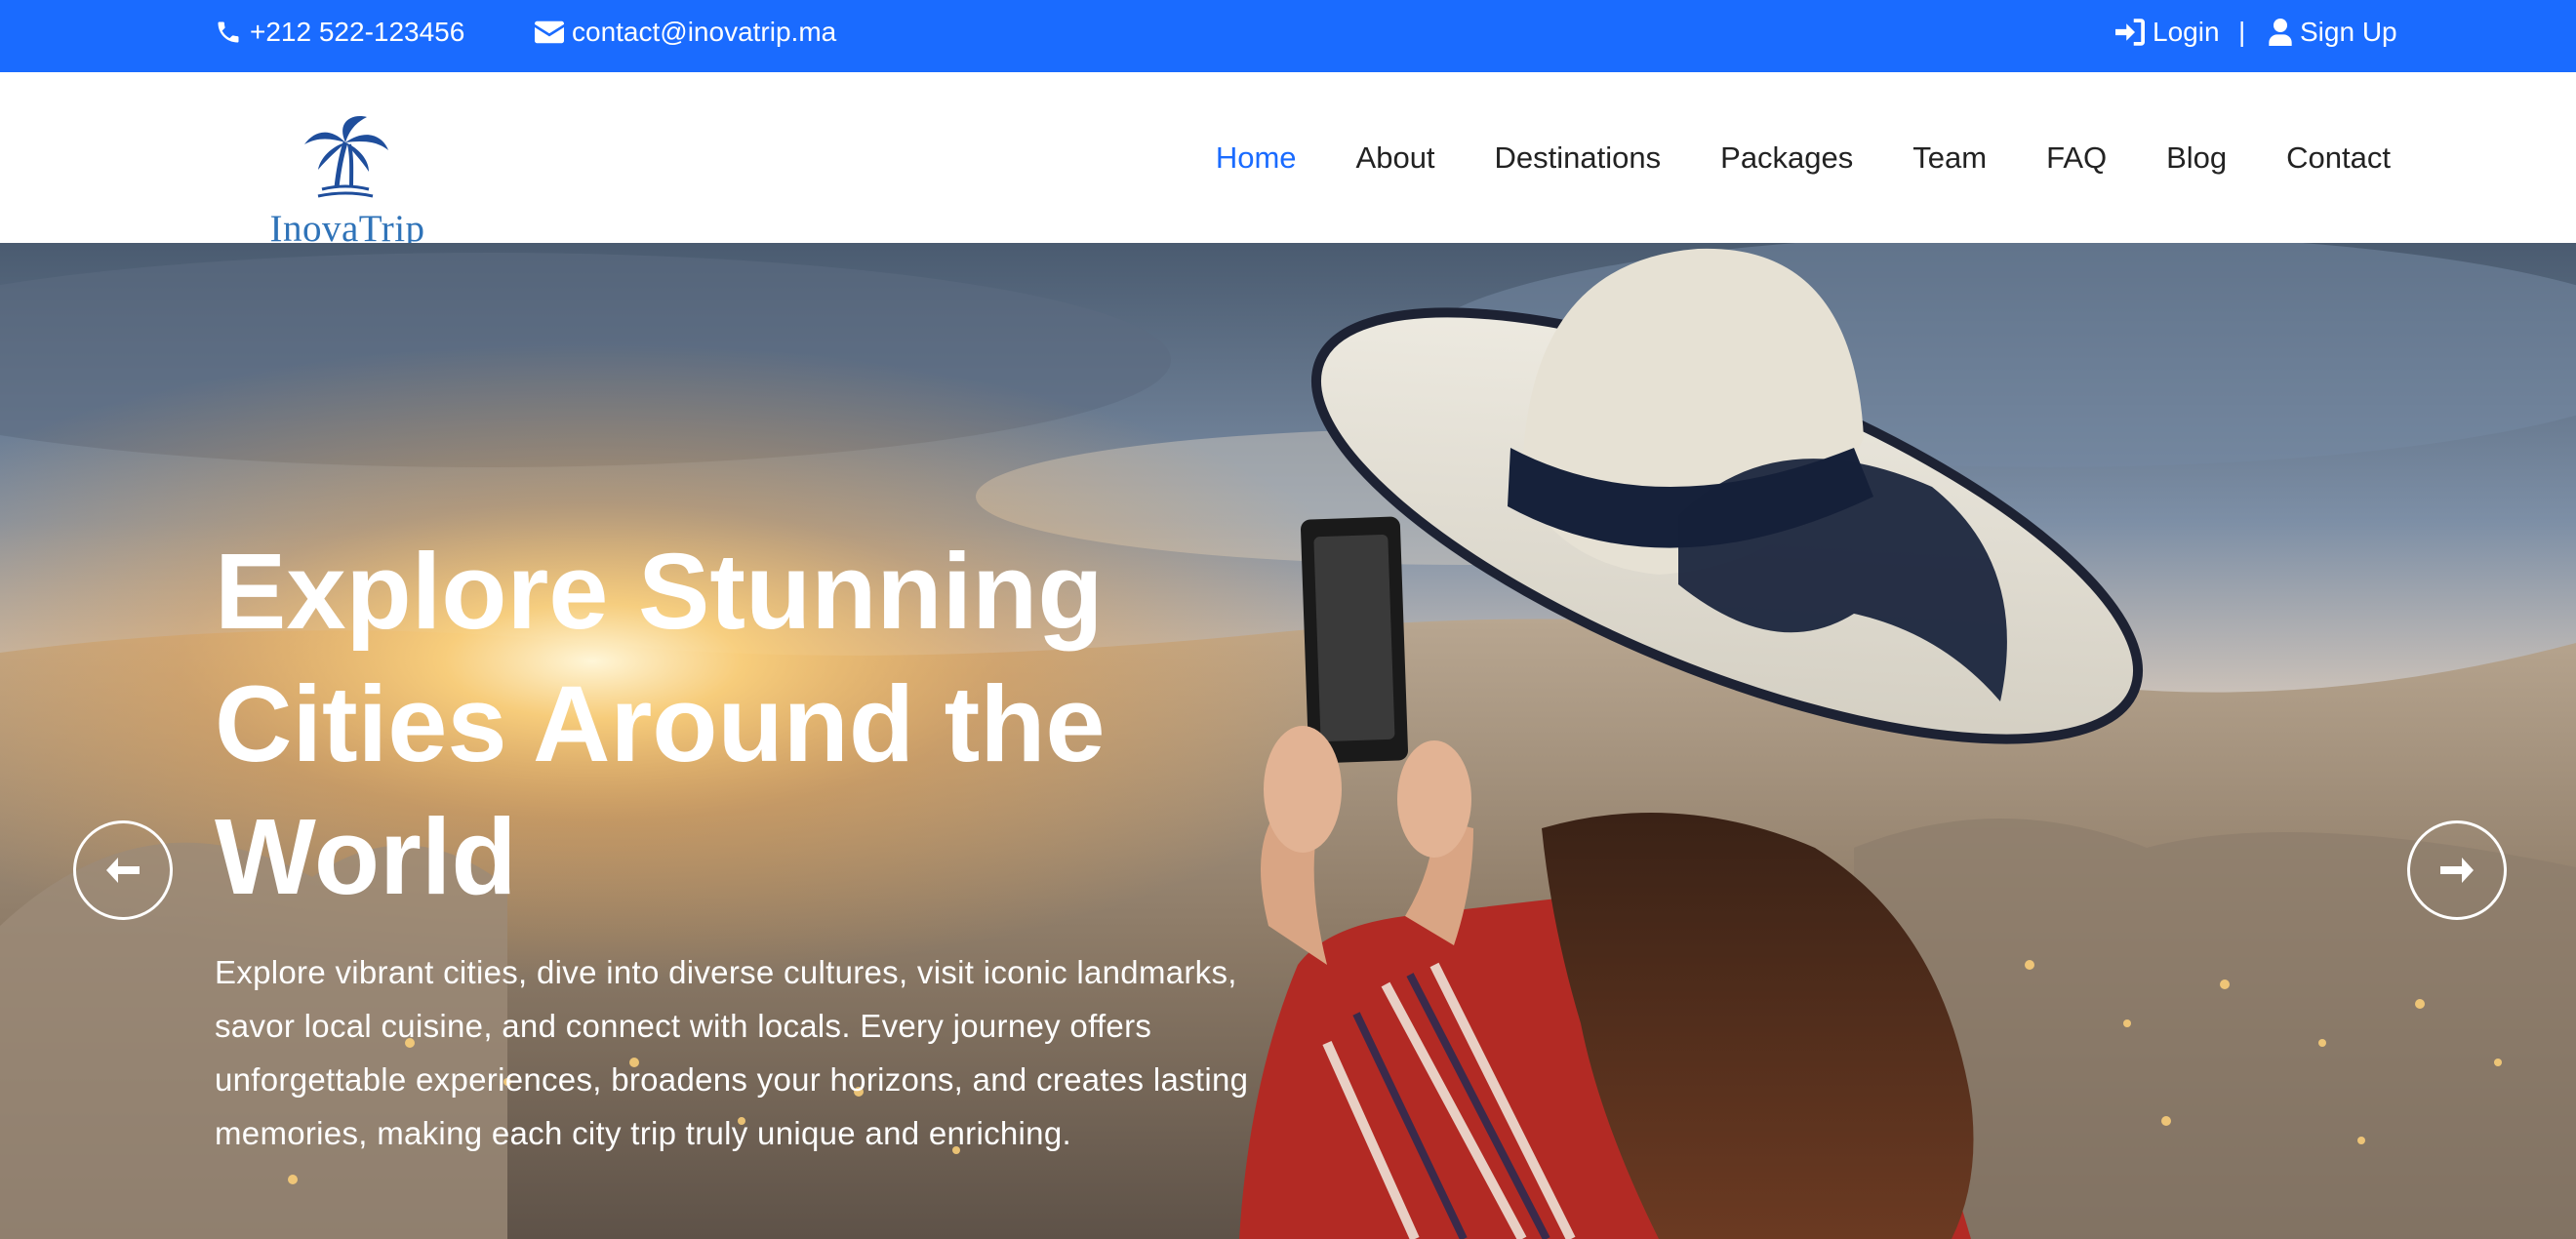  I want to click on email-address: contact@inovatrip.ma, so click(704, 32).